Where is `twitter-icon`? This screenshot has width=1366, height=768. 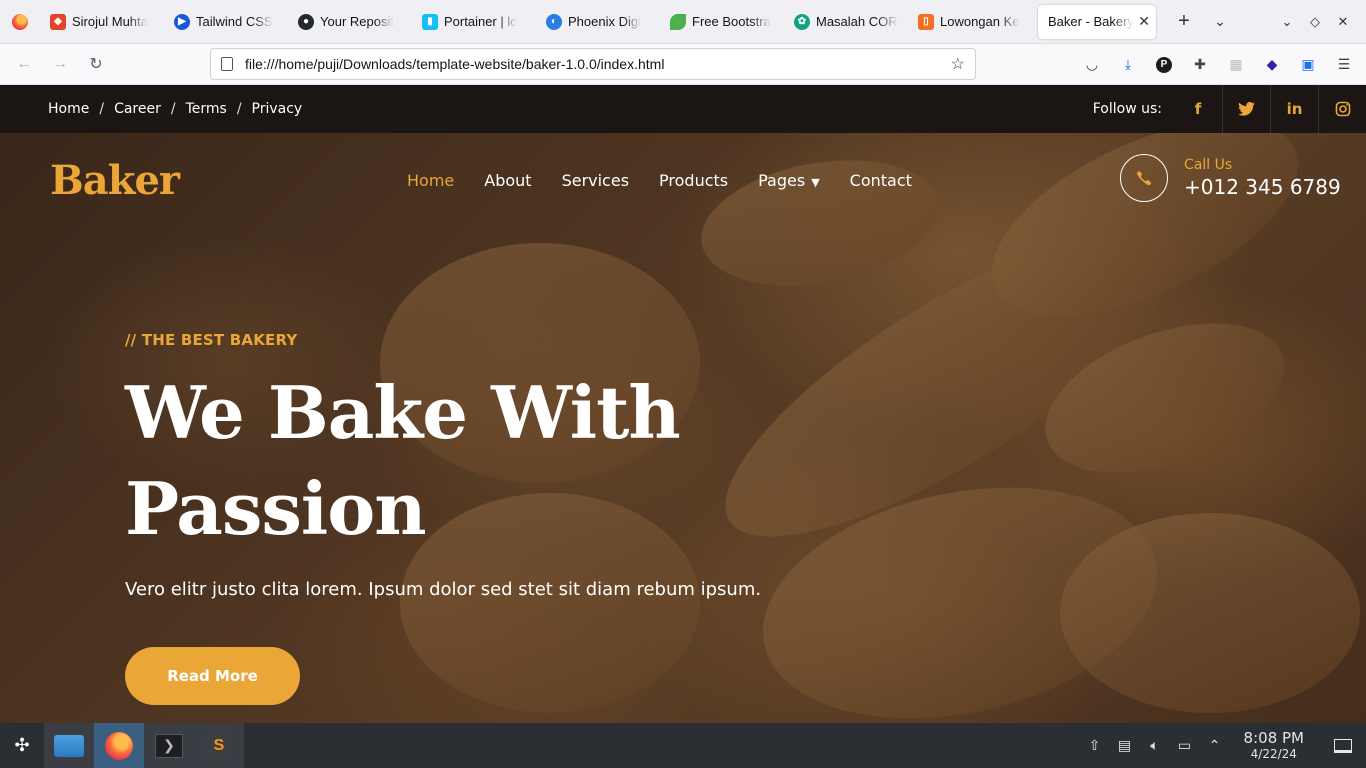
twitter-icon is located at coordinates (1246, 109).